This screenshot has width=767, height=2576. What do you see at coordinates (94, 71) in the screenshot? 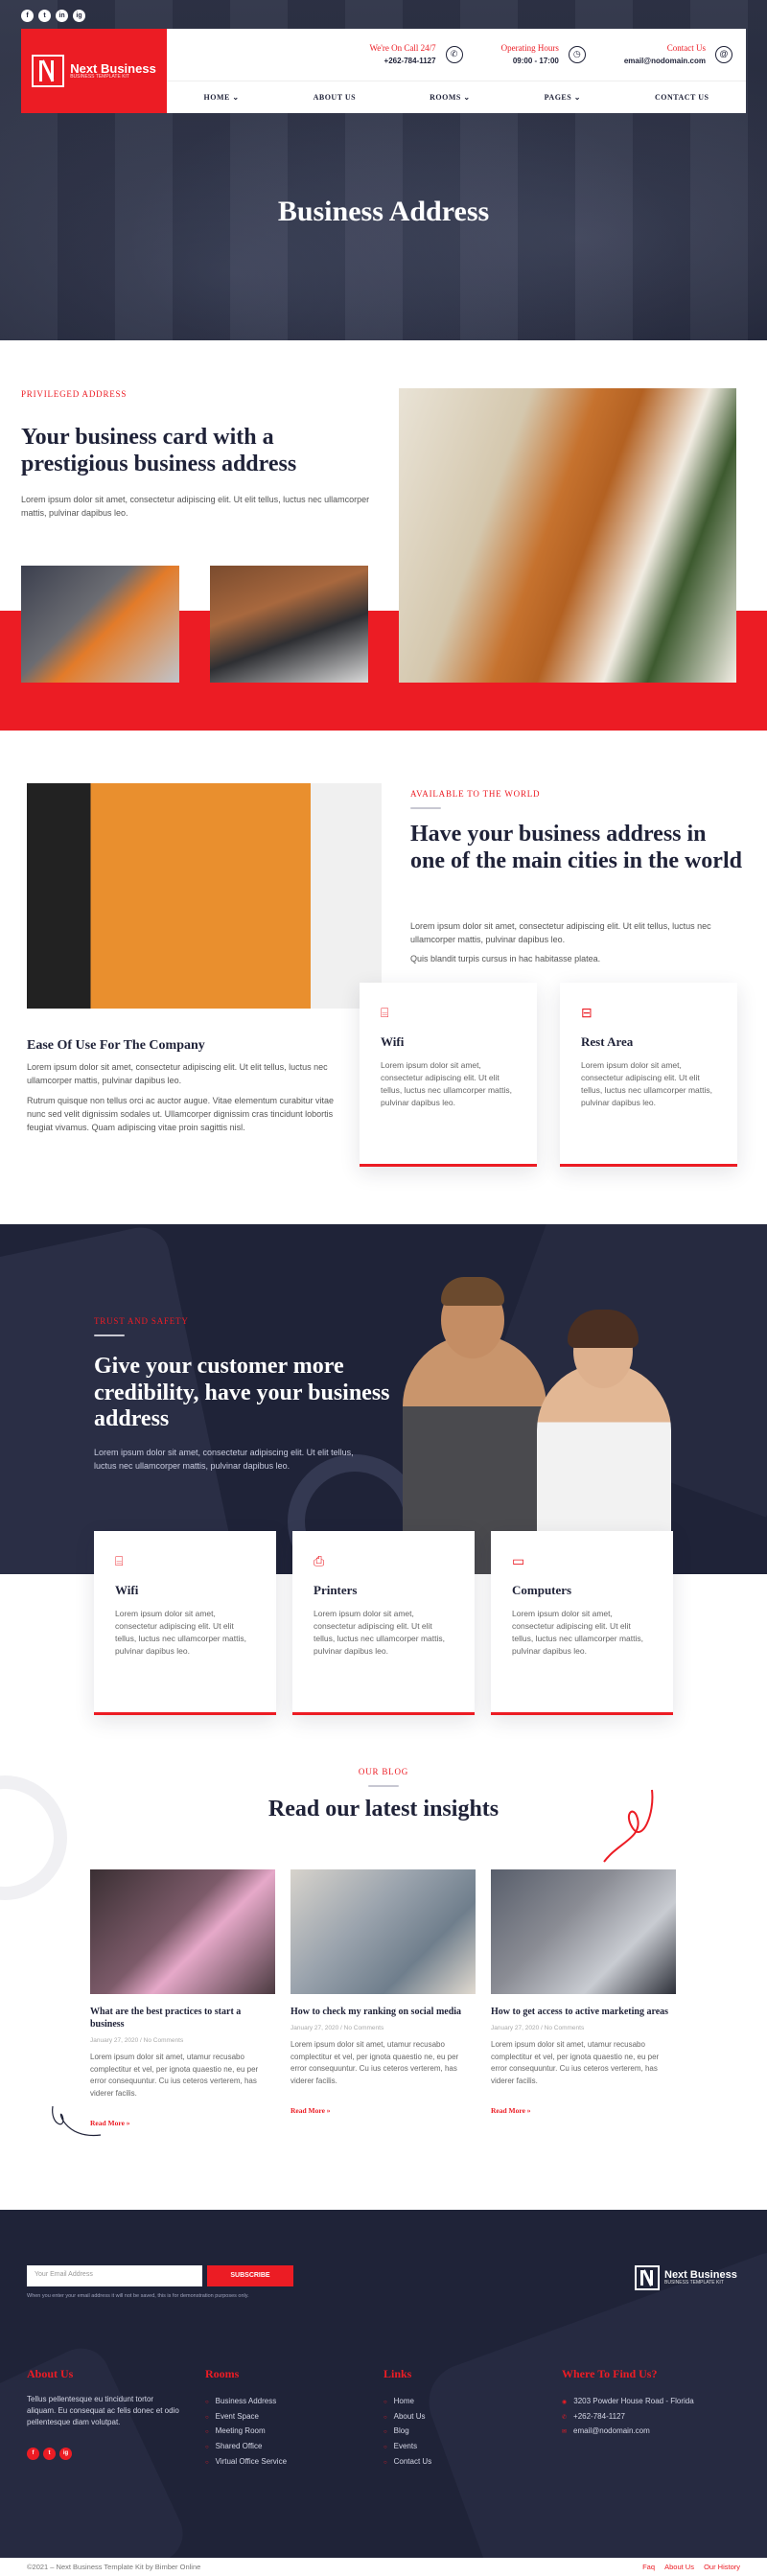
I see `logo: Next Business BUSINESS TEMPLATE KIT` at bounding box center [94, 71].